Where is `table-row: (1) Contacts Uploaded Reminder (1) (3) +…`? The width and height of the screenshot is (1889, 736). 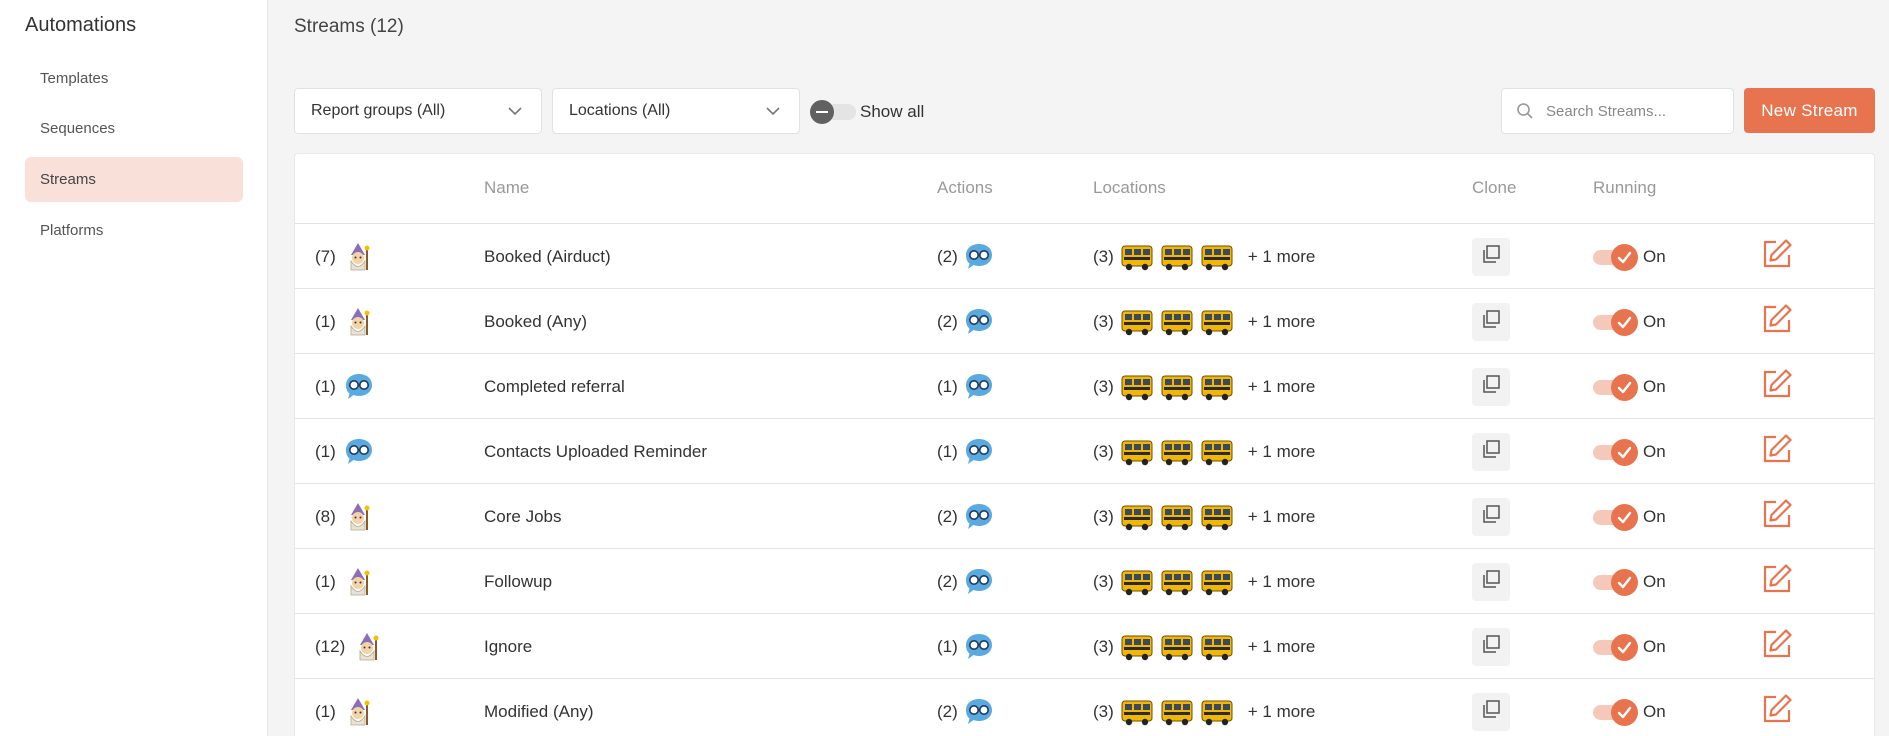
table-row: (1) Contacts Uploaded Reminder (1) (3) +… is located at coordinates (1084, 451).